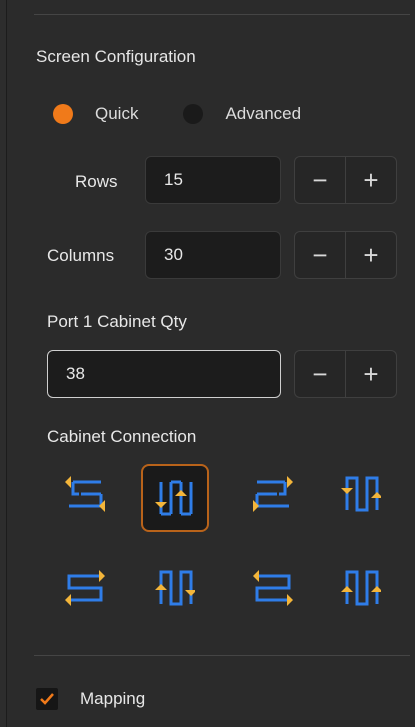 This screenshot has width=415, height=727. What do you see at coordinates (371, 374) in the screenshot?
I see `port-increment-button: +` at bounding box center [371, 374].